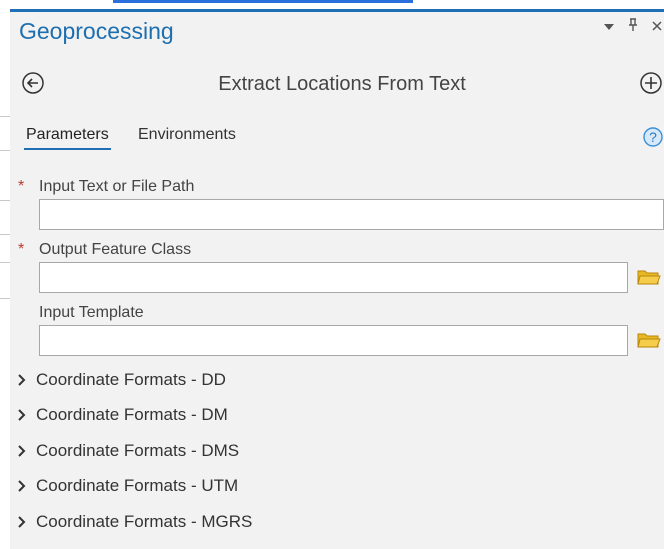  Describe the element at coordinates (138, 450) in the screenshot. I see `group-label: Coordinate Formats - DMS` at that location.